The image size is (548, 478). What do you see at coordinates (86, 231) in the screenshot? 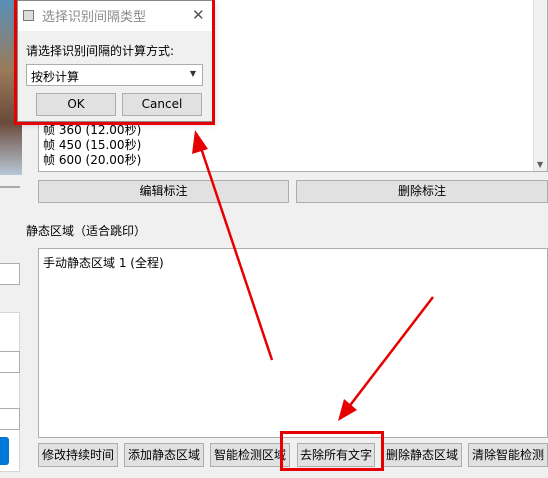
I see `static-regions-label: 静态区域（适合跳印）` at bounding box center [86, 231].